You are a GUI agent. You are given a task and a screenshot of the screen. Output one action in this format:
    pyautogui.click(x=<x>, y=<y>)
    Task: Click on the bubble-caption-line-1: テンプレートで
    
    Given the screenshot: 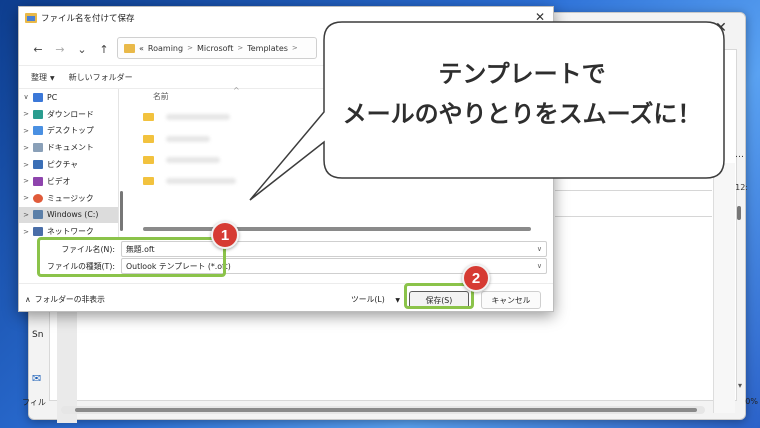 What is the action you would take?
    pyautogui.click(x=522, y=74)
    